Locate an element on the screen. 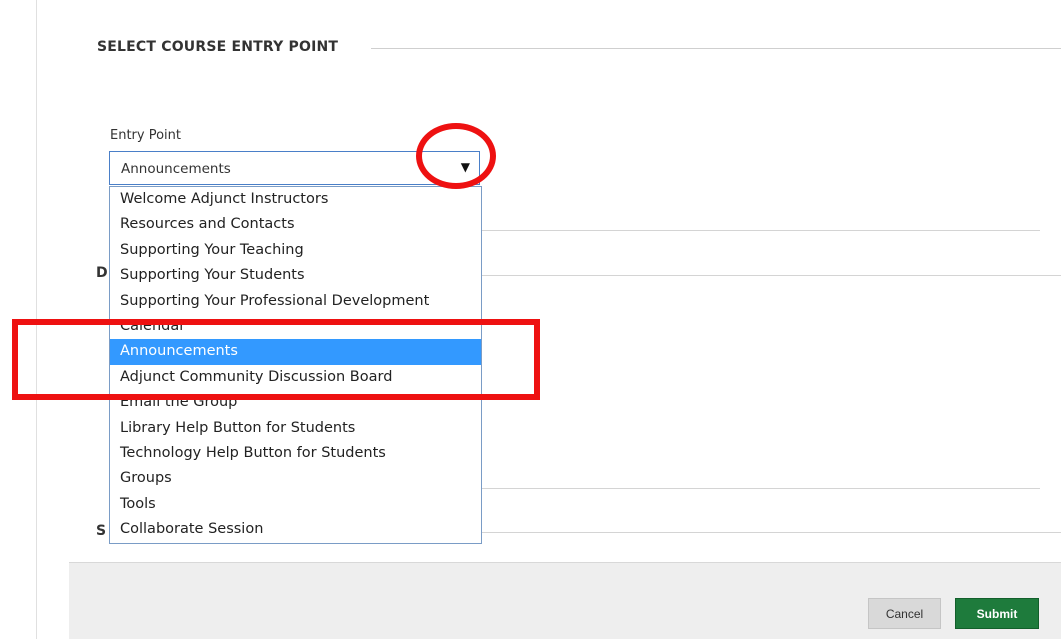  dropdown-option: Resources and Contacts is located at coordinates (295, 224).